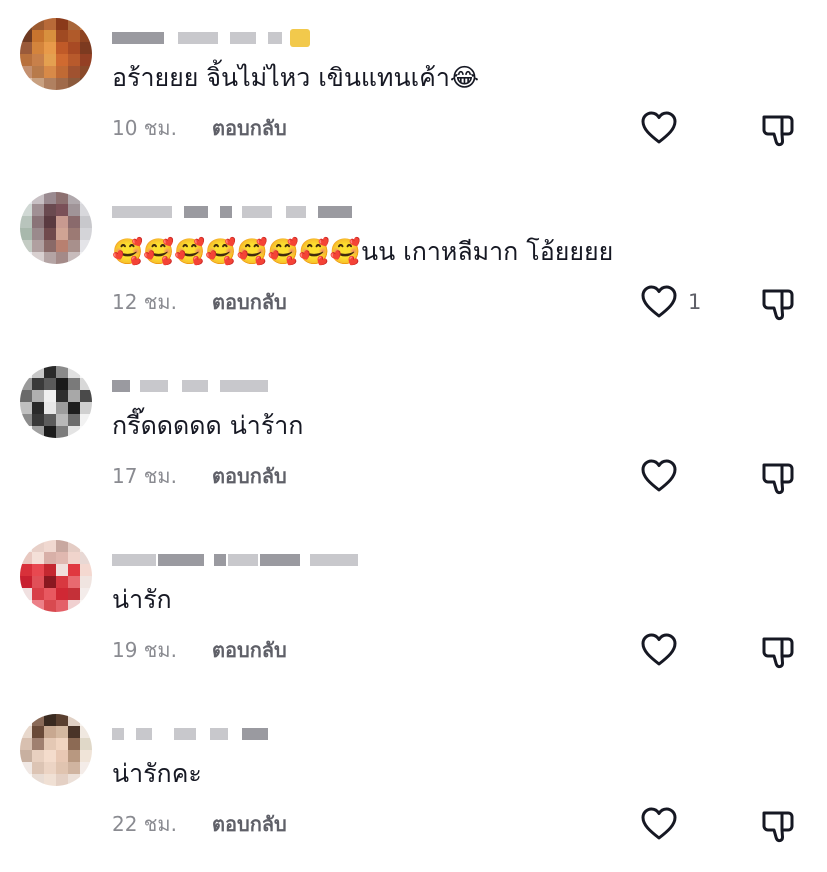 The width and height of the screenshot is (827, 872). What do you see at coordinates (144, 302) in the screenshot?
I see `comment-time: 12 ชม.` at bounding box center [144, 302].